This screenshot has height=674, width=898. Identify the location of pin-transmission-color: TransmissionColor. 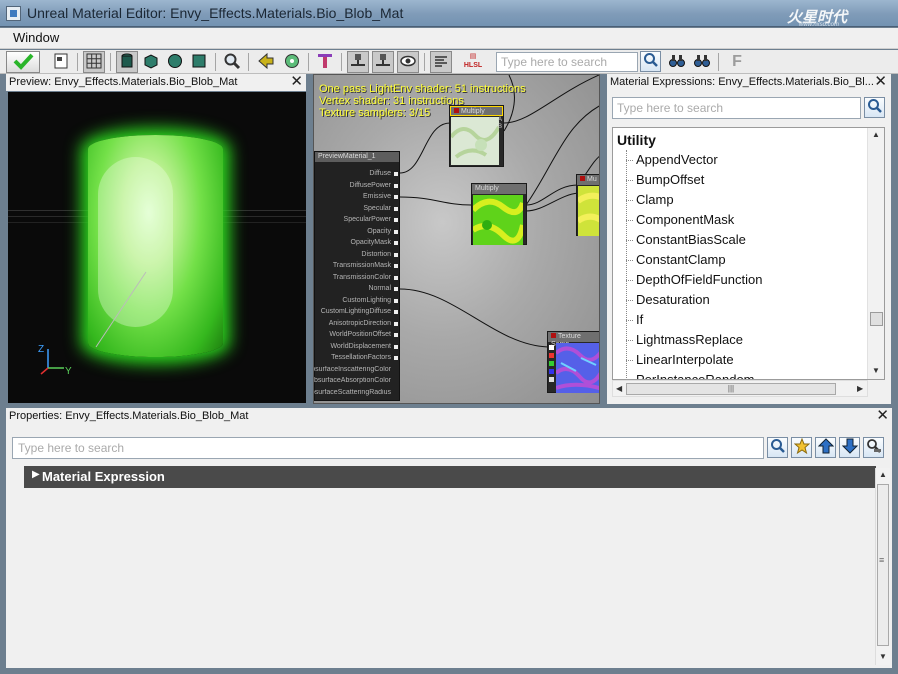
(366, 277).